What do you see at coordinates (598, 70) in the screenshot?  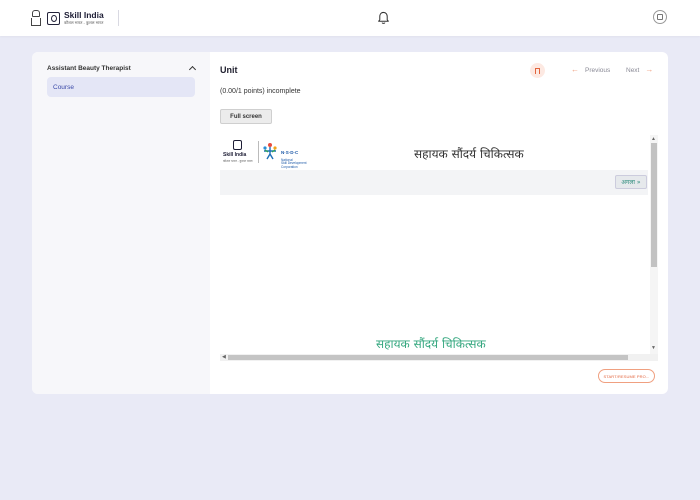 I see `previous-label: Previous` at bounding box center [598, 70].